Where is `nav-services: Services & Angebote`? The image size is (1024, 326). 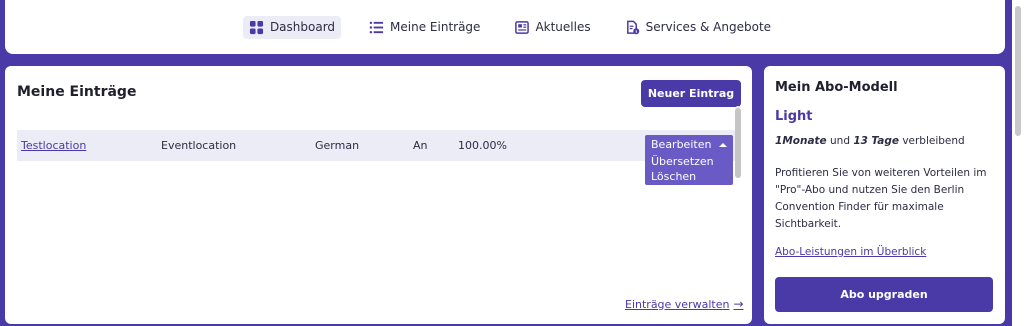 nav-services: Services & Angebote is located at coordinates (698, 27).